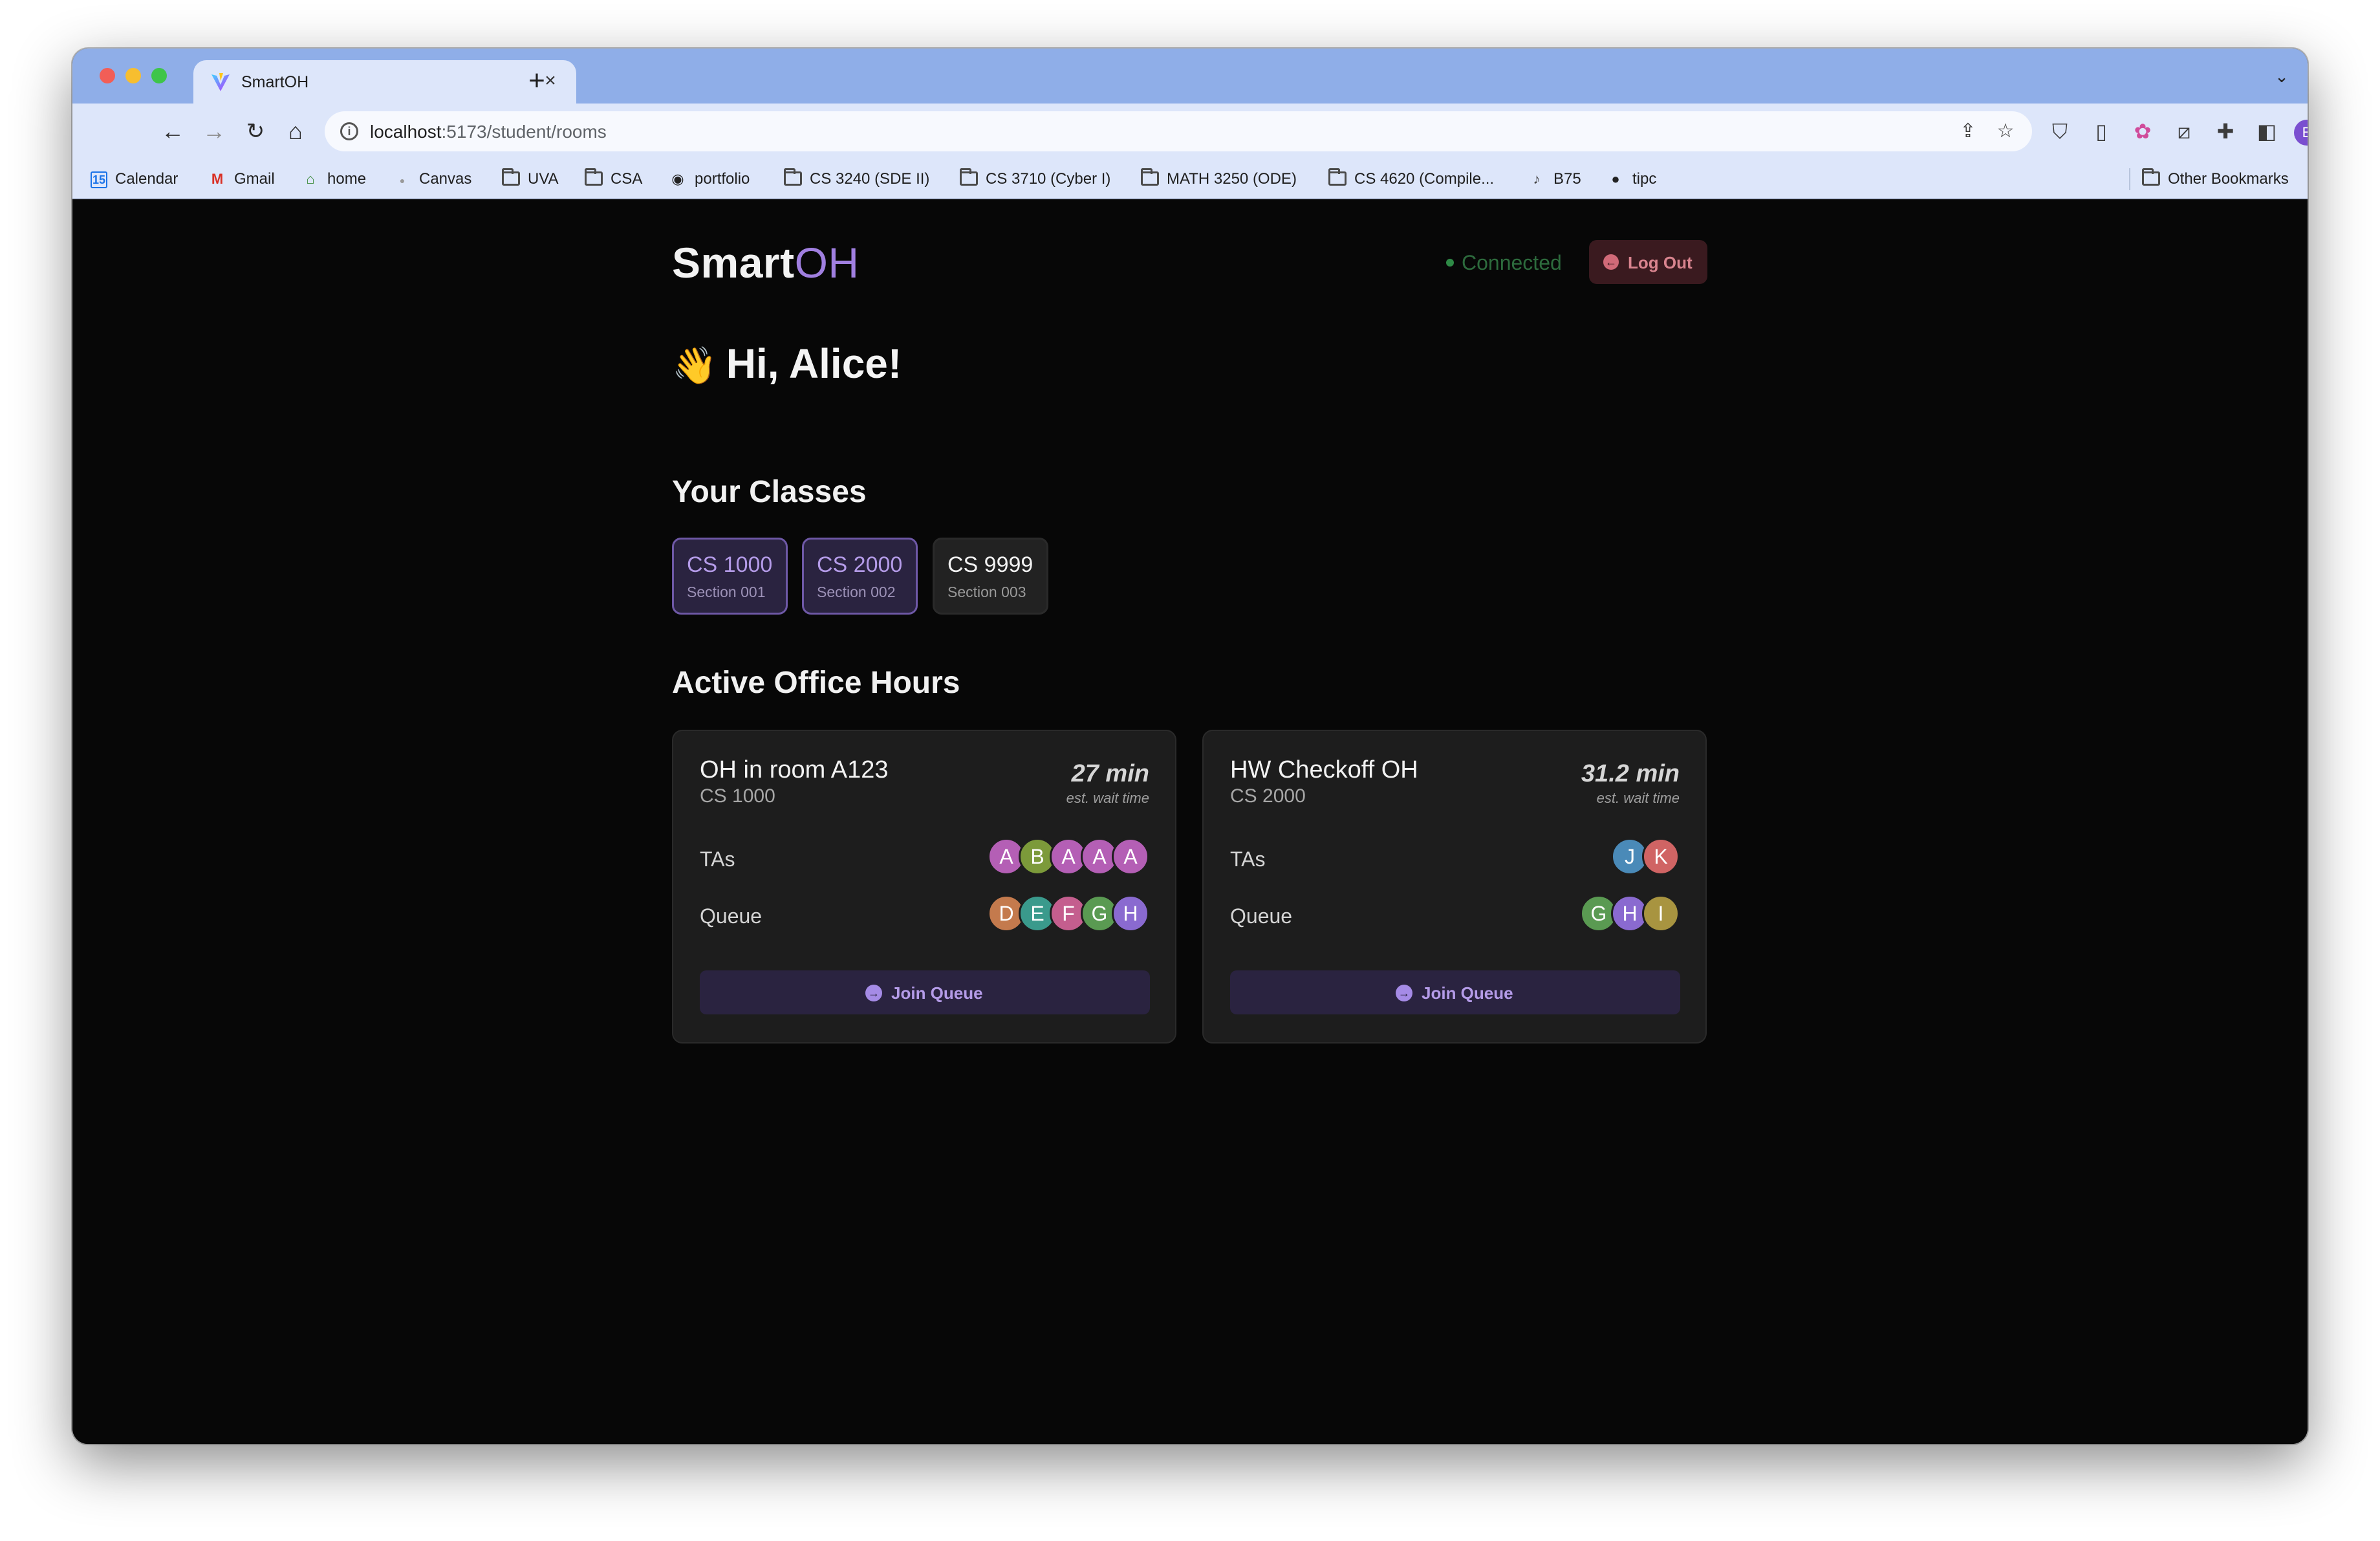 This screenshot has width=2380, height=1541. Describe the element at coordinates (1110, 773) in the screenshot. I see `oh-wait-time: 27 min` at that location.